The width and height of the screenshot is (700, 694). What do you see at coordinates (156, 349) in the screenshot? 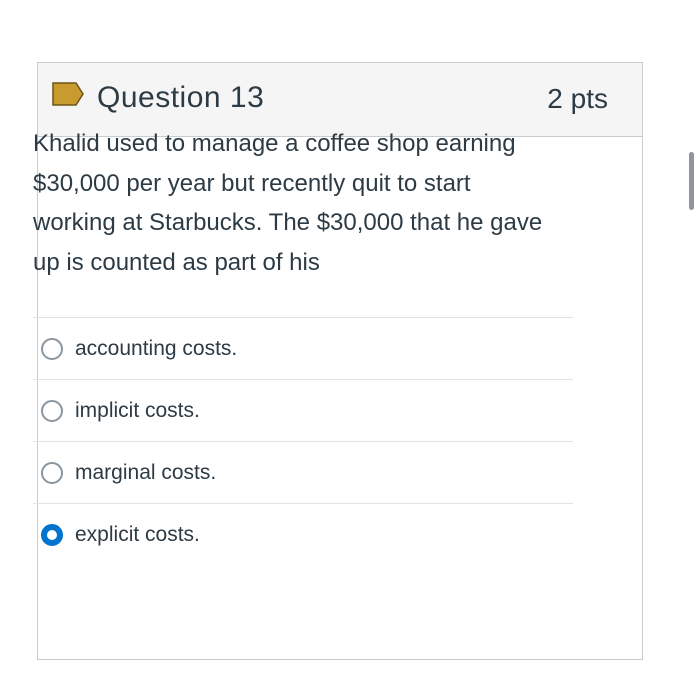
I see `answer-label: accounting costs.` at bounding box center [156, 349].